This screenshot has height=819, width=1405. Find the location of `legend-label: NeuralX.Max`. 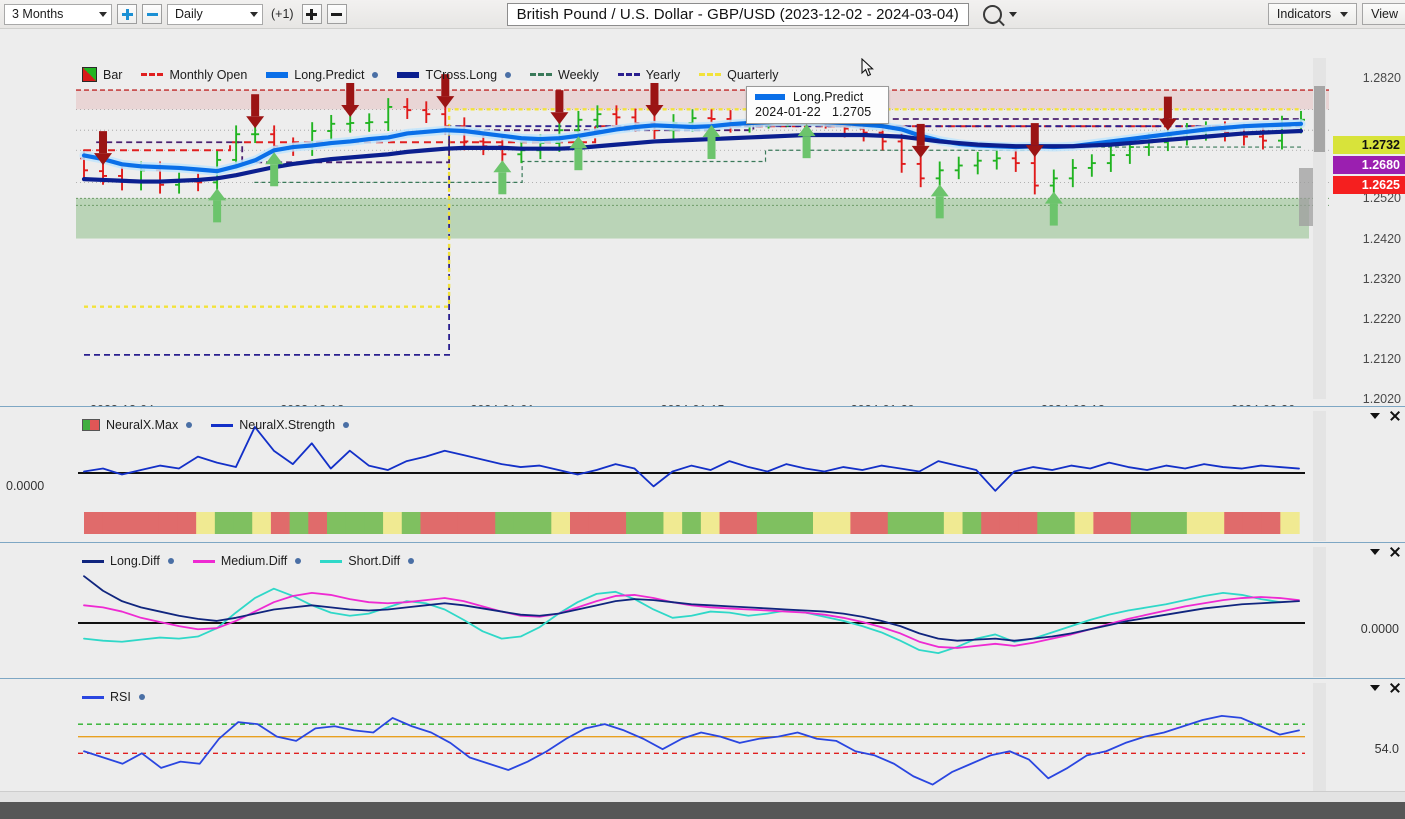

legend-label: NeuralX.Max is located at coordinates (142, 425).